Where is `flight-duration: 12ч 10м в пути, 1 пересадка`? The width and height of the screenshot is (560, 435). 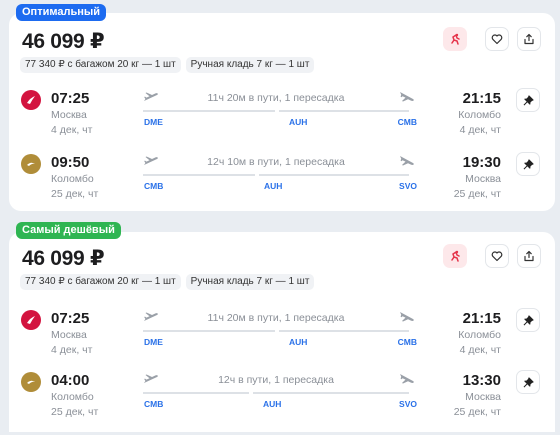
flight-duration: 12ч 10м в пути, 1 пересадка is located at coordinates (276, 162).